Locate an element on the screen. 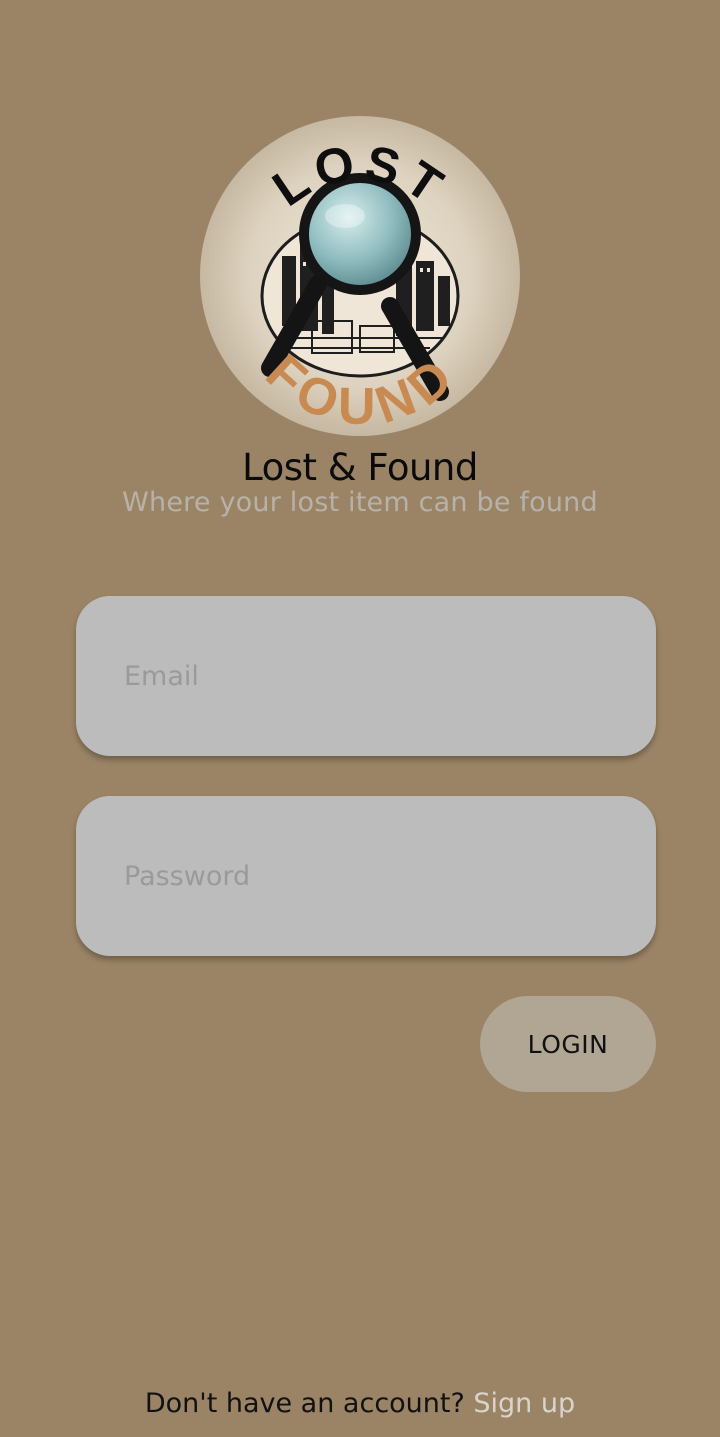 The width and height of the screenshot is (720, 1437). password-input is located at coordinates (366, 876).